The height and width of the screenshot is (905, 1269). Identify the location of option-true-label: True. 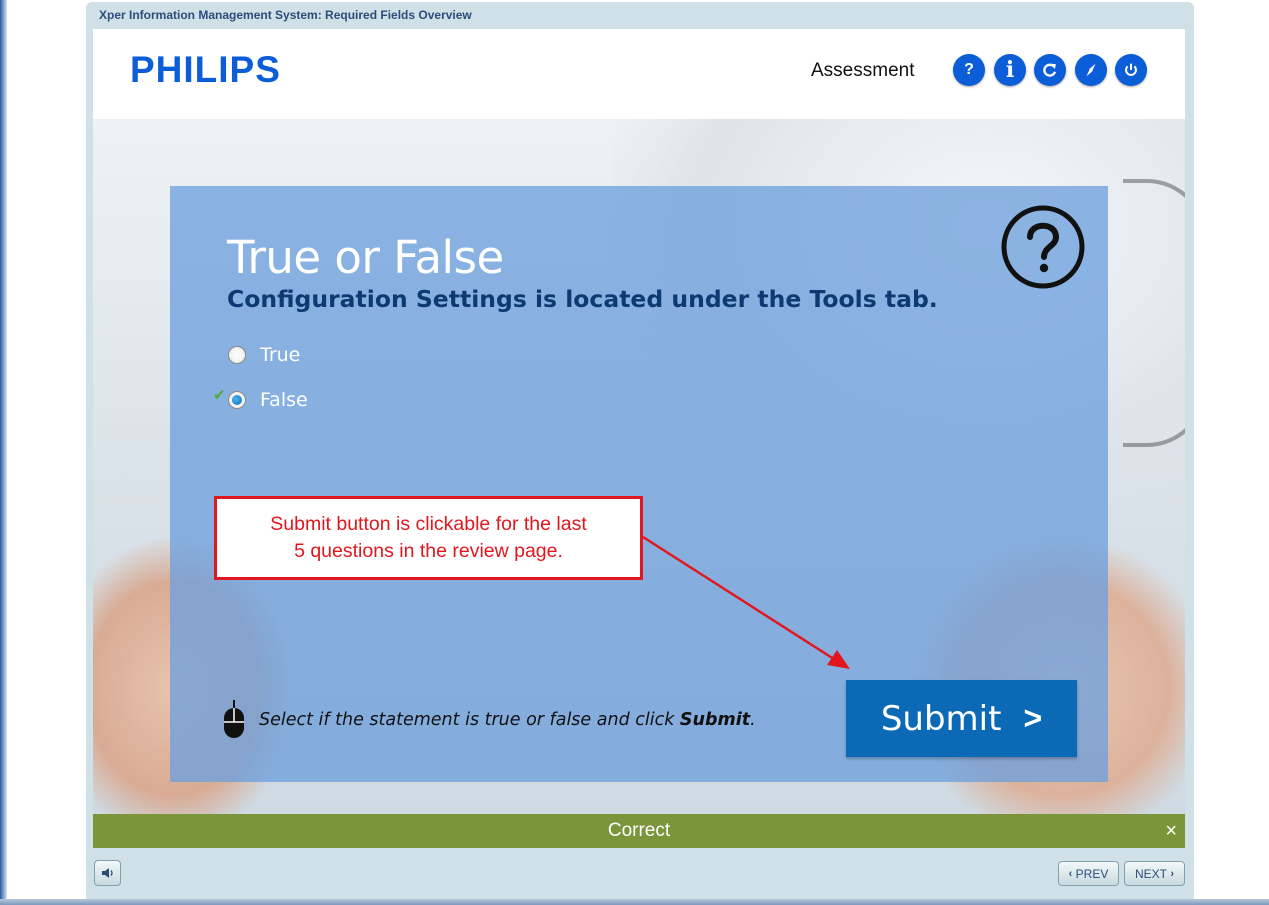
(280, 355).